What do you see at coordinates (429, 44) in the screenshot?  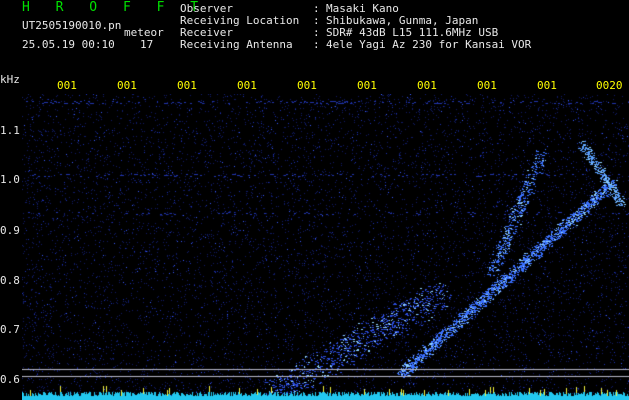 I see `antenna-value: 4ele Yagi Az 230 for Kansai VOR` at bounding box center [429, 44].